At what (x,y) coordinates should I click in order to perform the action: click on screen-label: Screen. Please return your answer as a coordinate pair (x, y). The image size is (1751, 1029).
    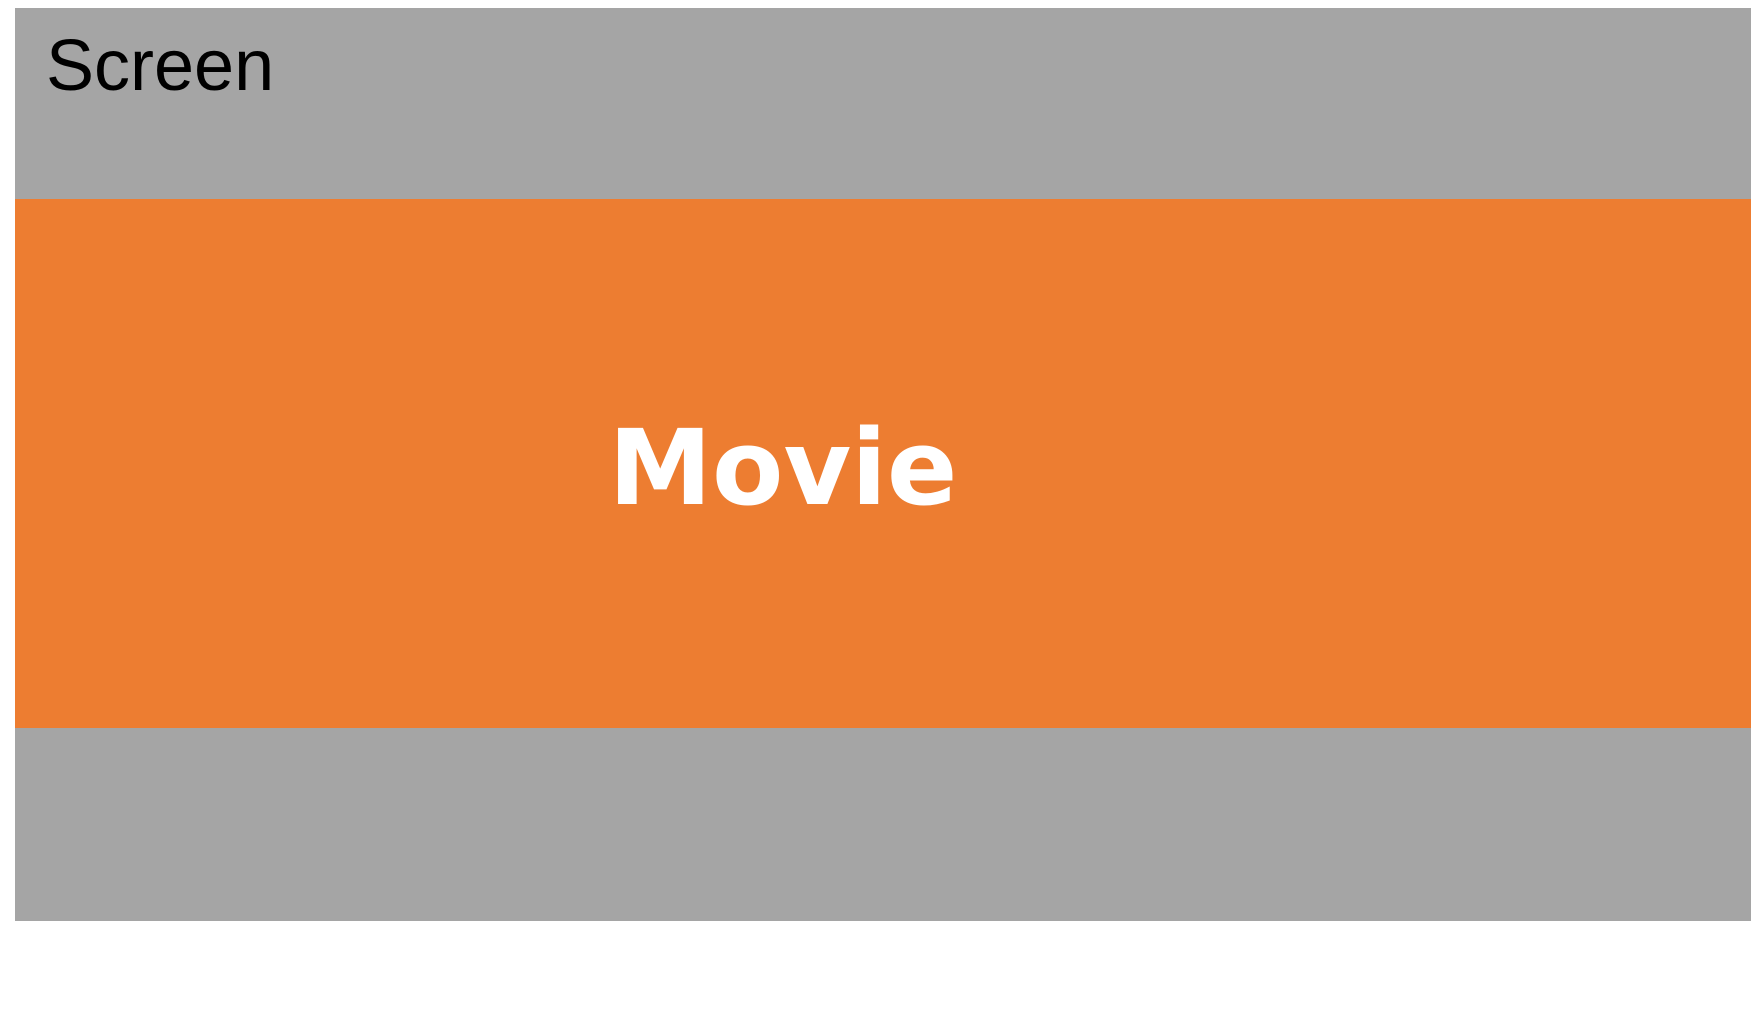
    Looking at the image, I should click on (160, 66).